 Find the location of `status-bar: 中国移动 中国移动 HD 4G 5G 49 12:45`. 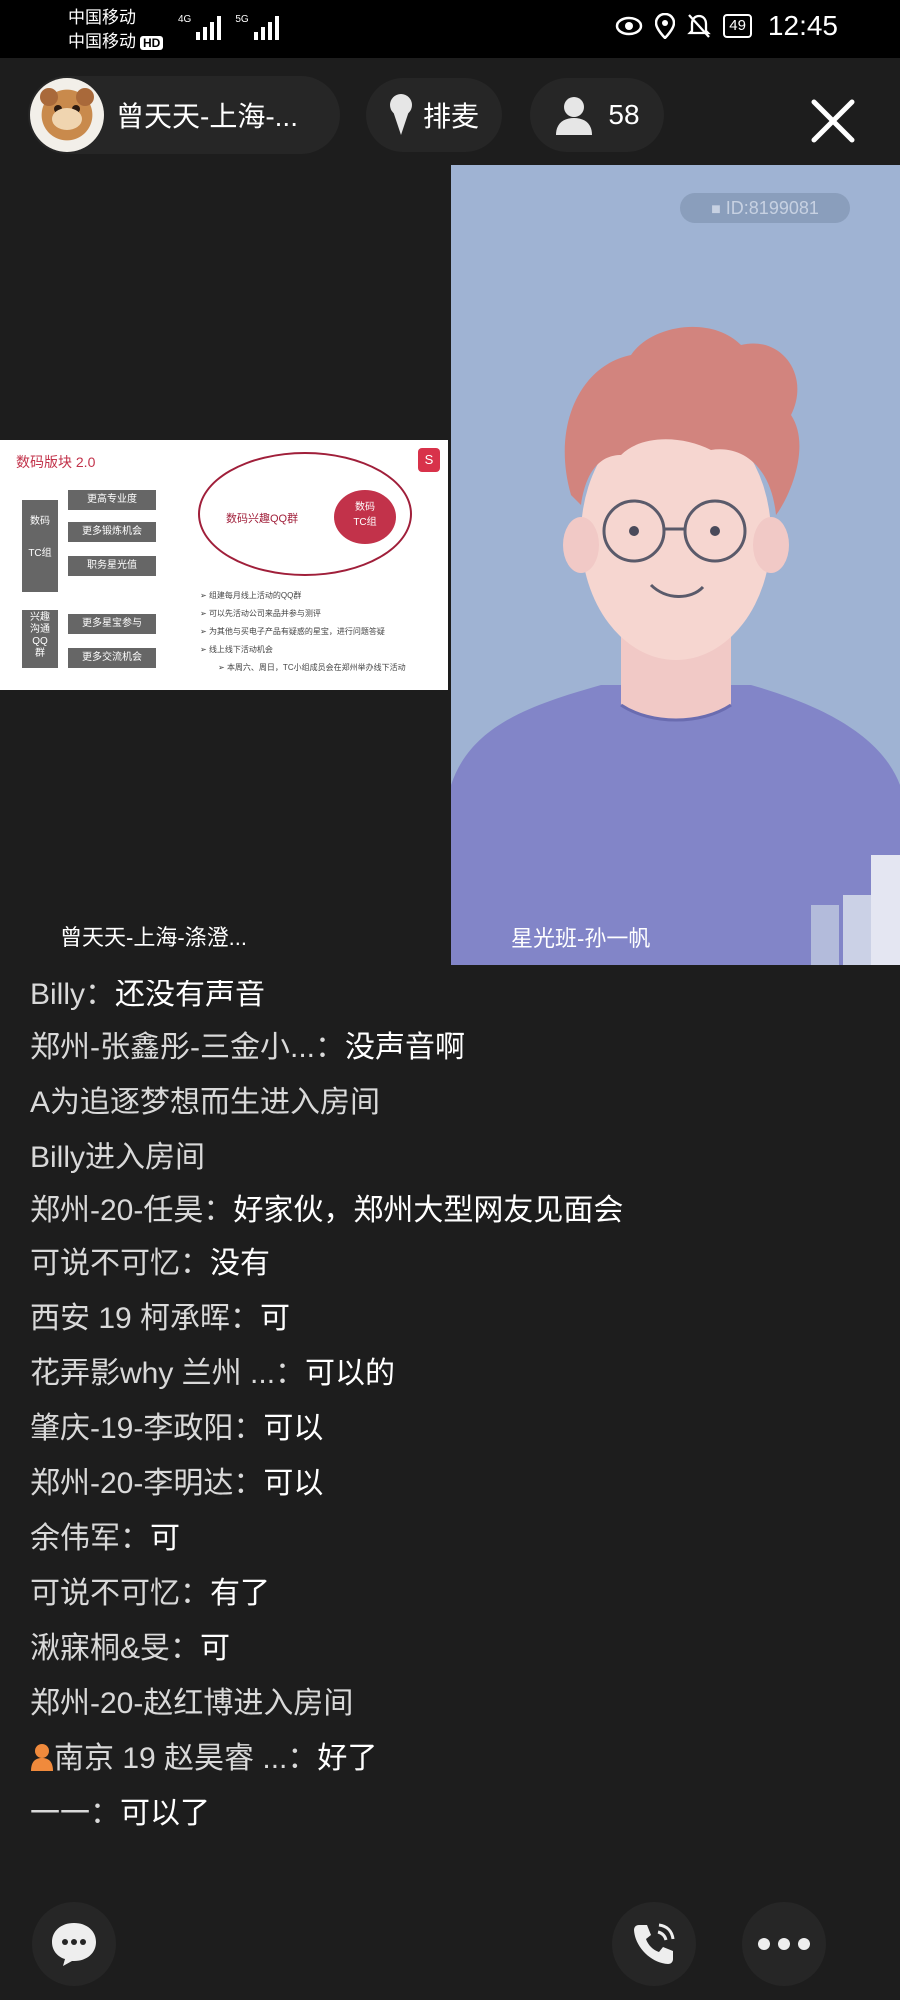

status-bar: 中国移动 中国移动 HD 4G 5G 49 12:45 is located at coordinates (450, 29).